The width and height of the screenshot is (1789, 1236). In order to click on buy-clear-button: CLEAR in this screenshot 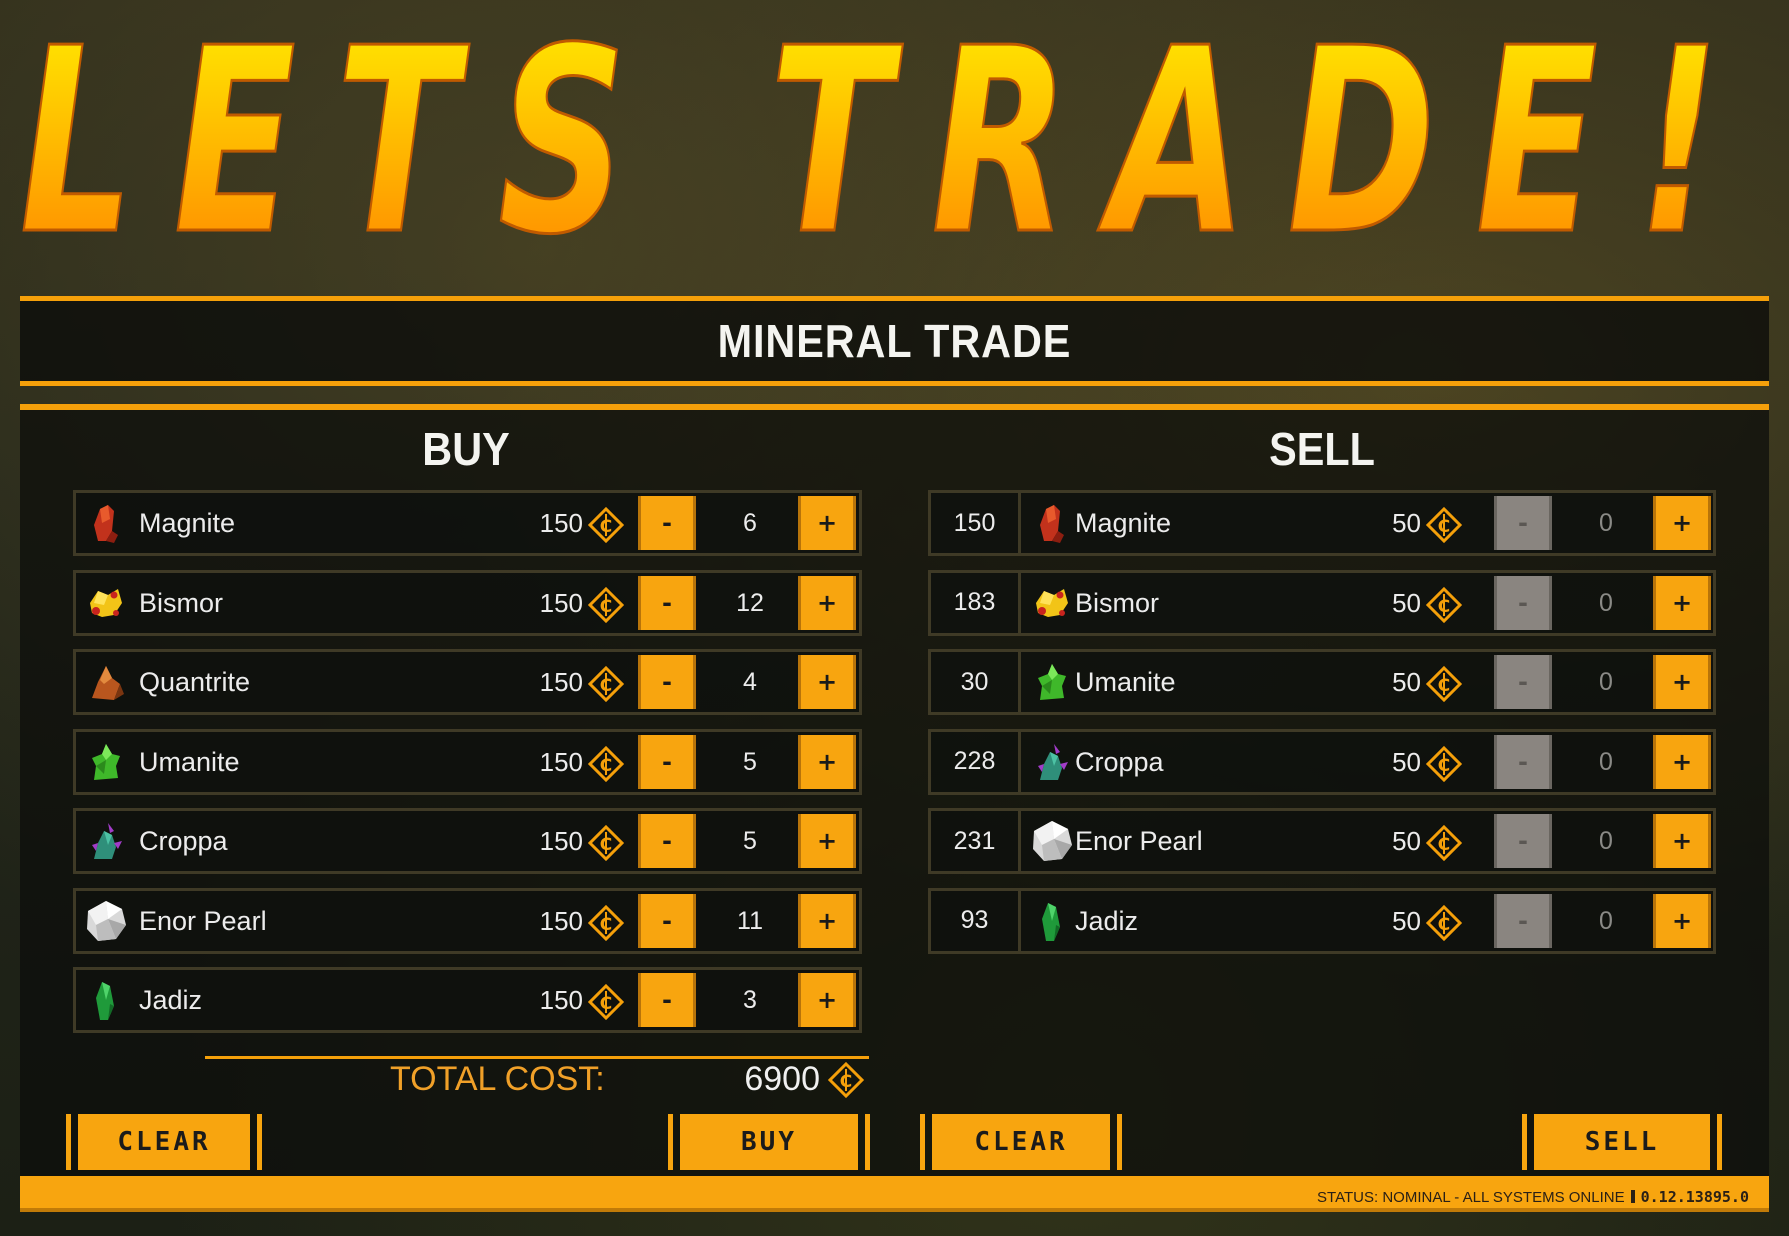, I will do `click(164, 1142)`.